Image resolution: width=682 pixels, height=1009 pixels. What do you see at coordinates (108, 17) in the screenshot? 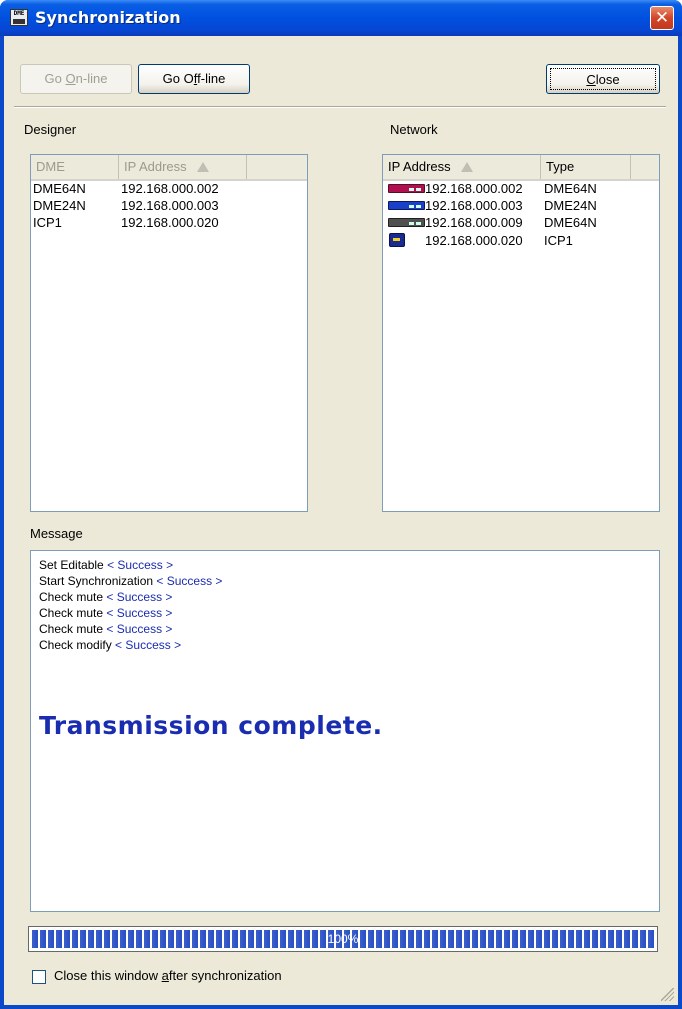
I see `window-title: Synchronization` at bounding box center [108, 17].